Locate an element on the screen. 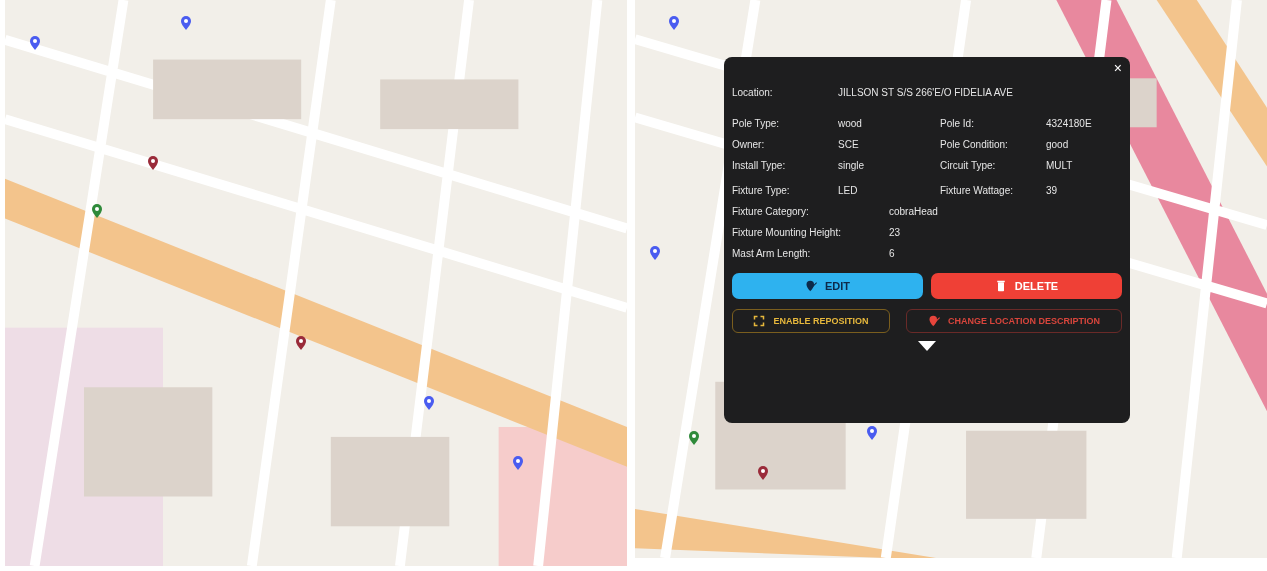  field-value: 39 is located at coordinates (1052, 190).